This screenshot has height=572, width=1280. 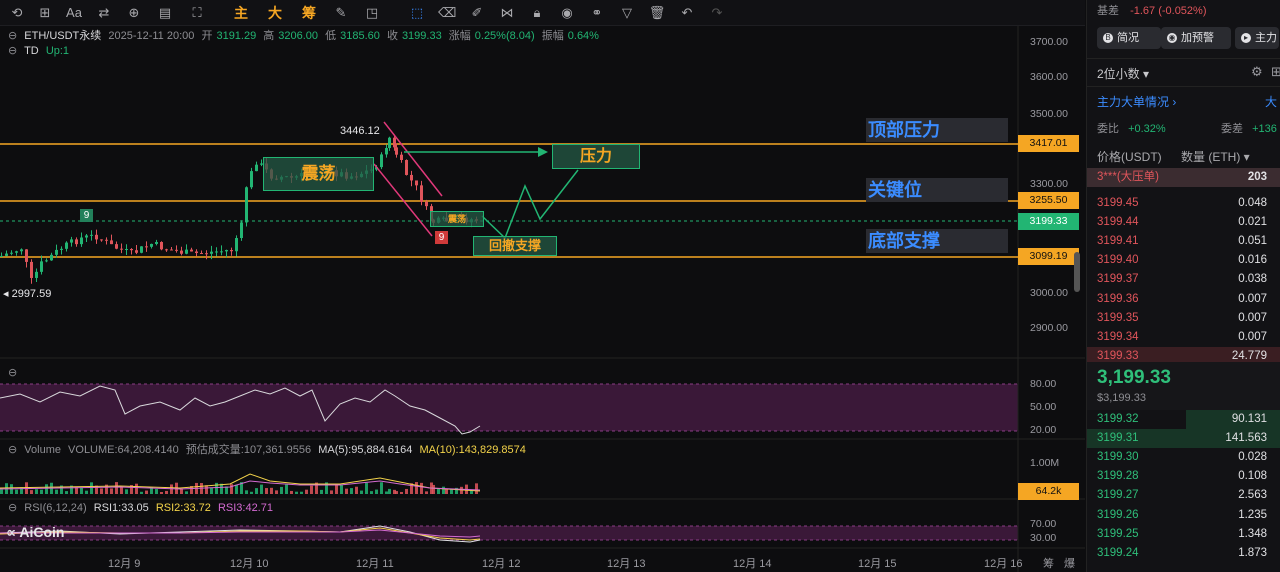 I want to click on consolidation-box: 震荡, so click(x=318, y=174).